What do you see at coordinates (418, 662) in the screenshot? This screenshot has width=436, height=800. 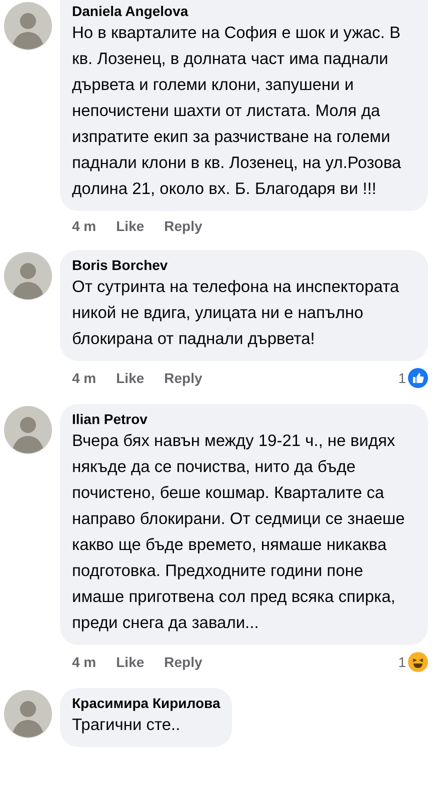 I see `laughing-face-icon` at bounding box center [418, 662].